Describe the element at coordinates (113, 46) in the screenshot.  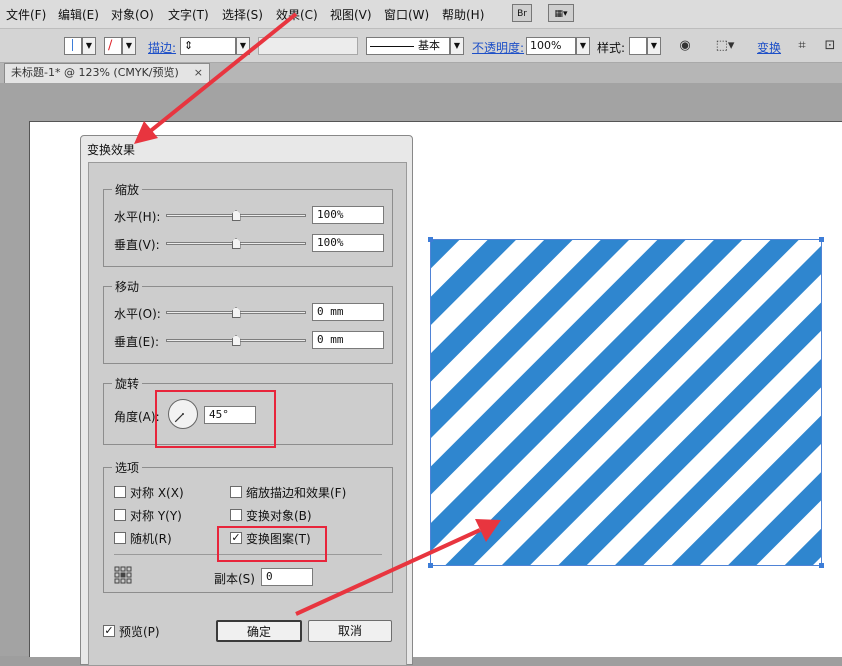
I see `stroke-swatch-none: ∕` at that location.